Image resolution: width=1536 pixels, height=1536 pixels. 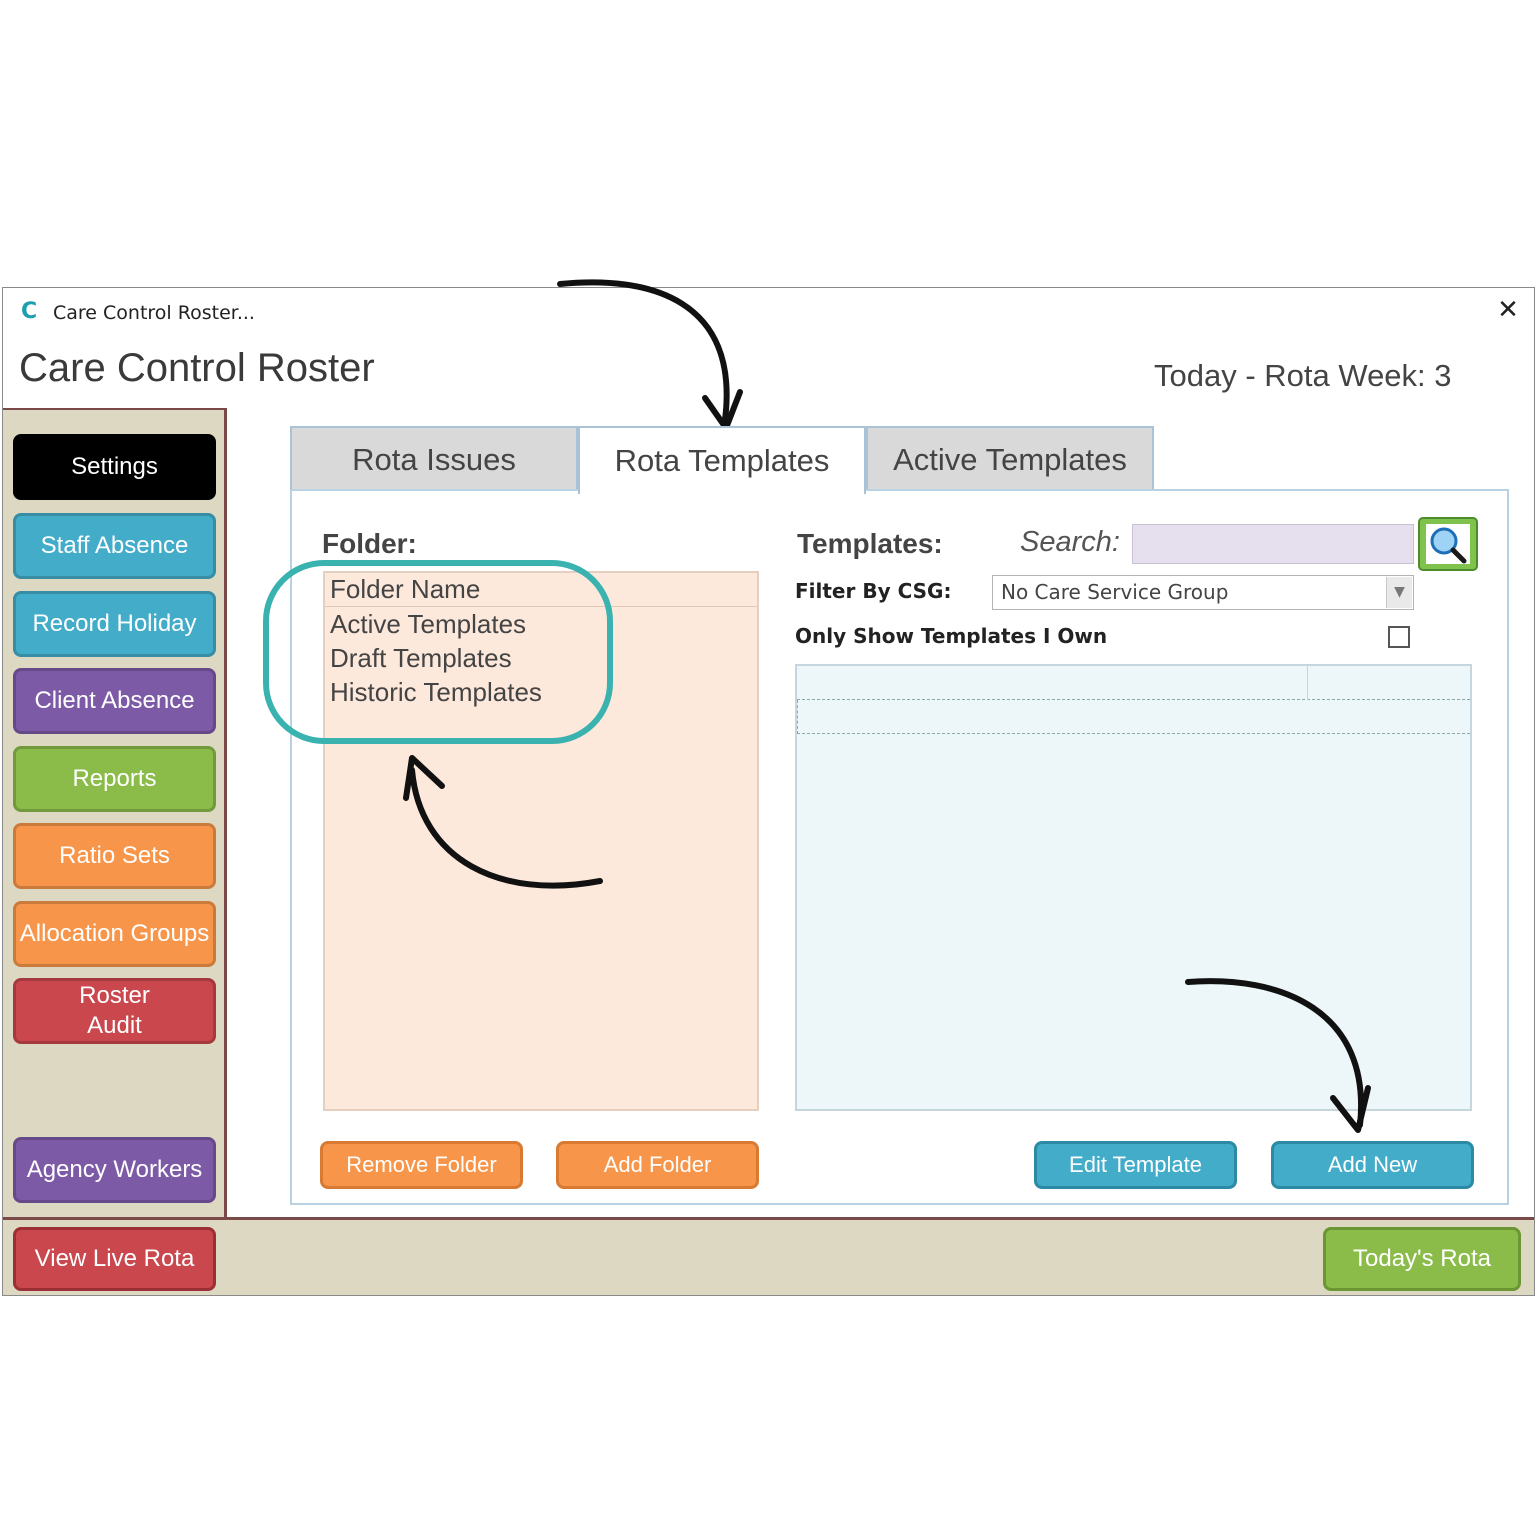 I want to click on view-live-rota-button: View Live Rota, so click(x=114, y=1259).